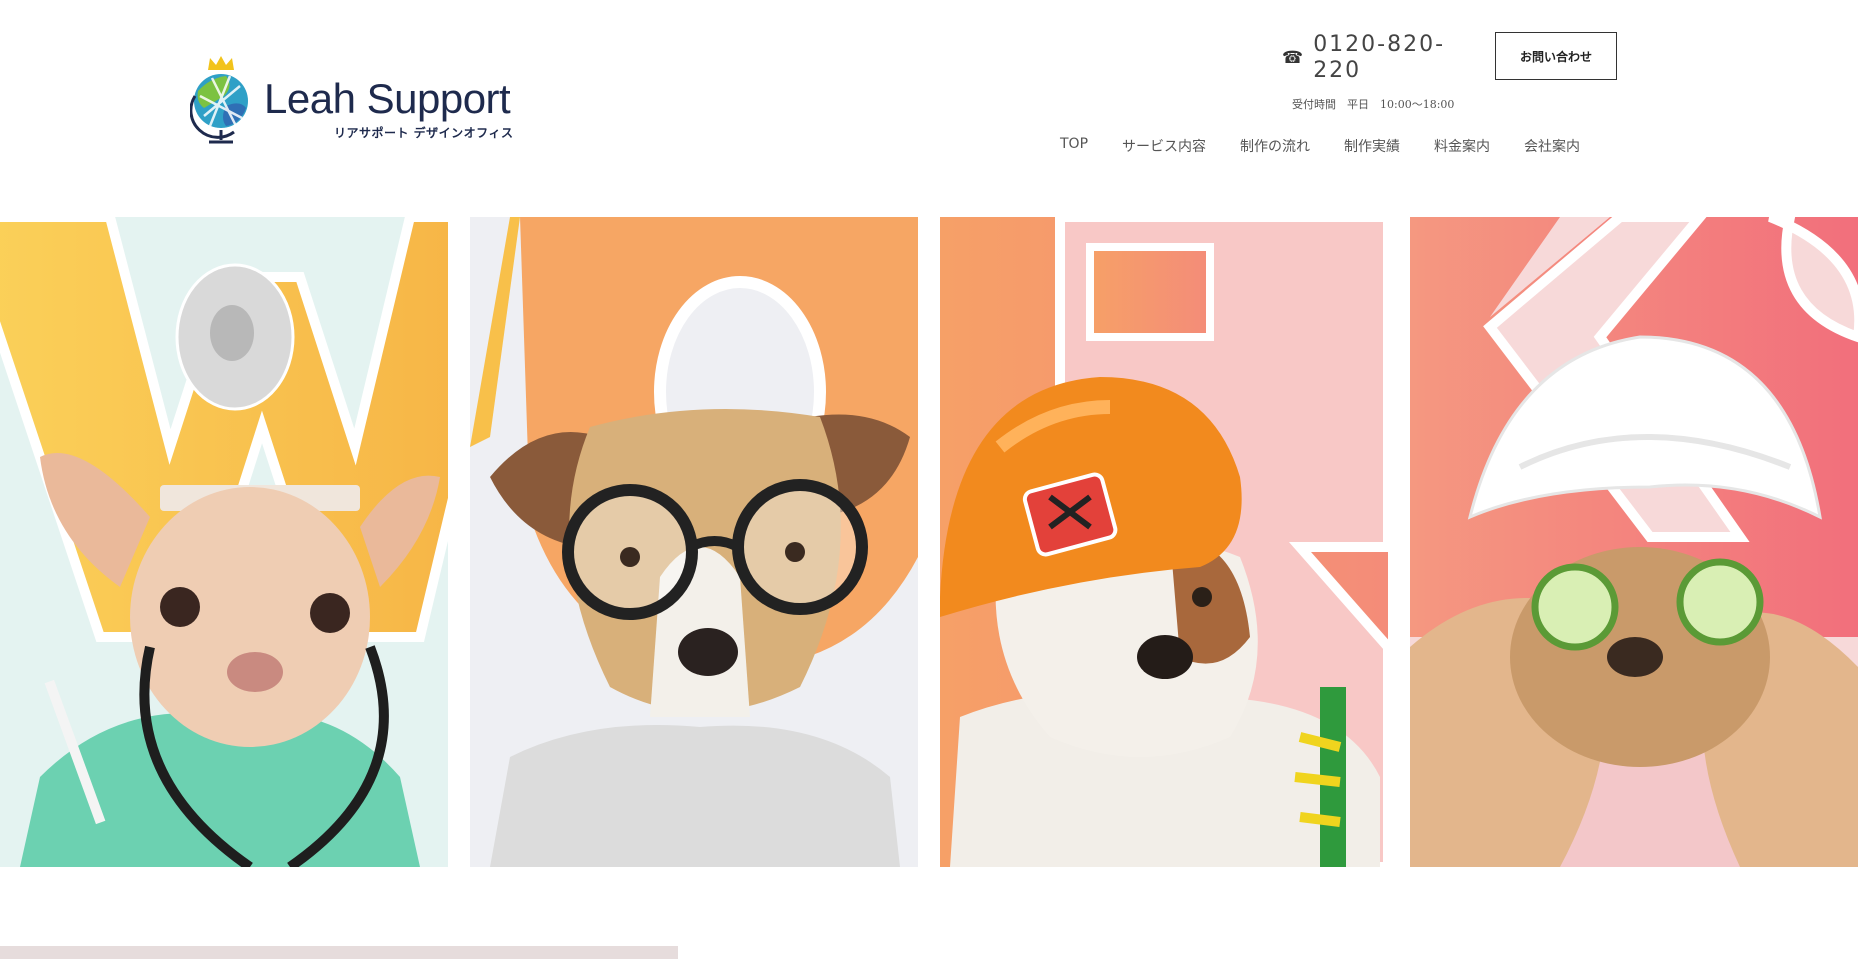 Image resolution: width=1858 pixels, height=959 pixels. What do you see at coordinates (1074, 146) in the screenshot?
I see `nav-item-top: TOP` at bounding box center [1074, 146].